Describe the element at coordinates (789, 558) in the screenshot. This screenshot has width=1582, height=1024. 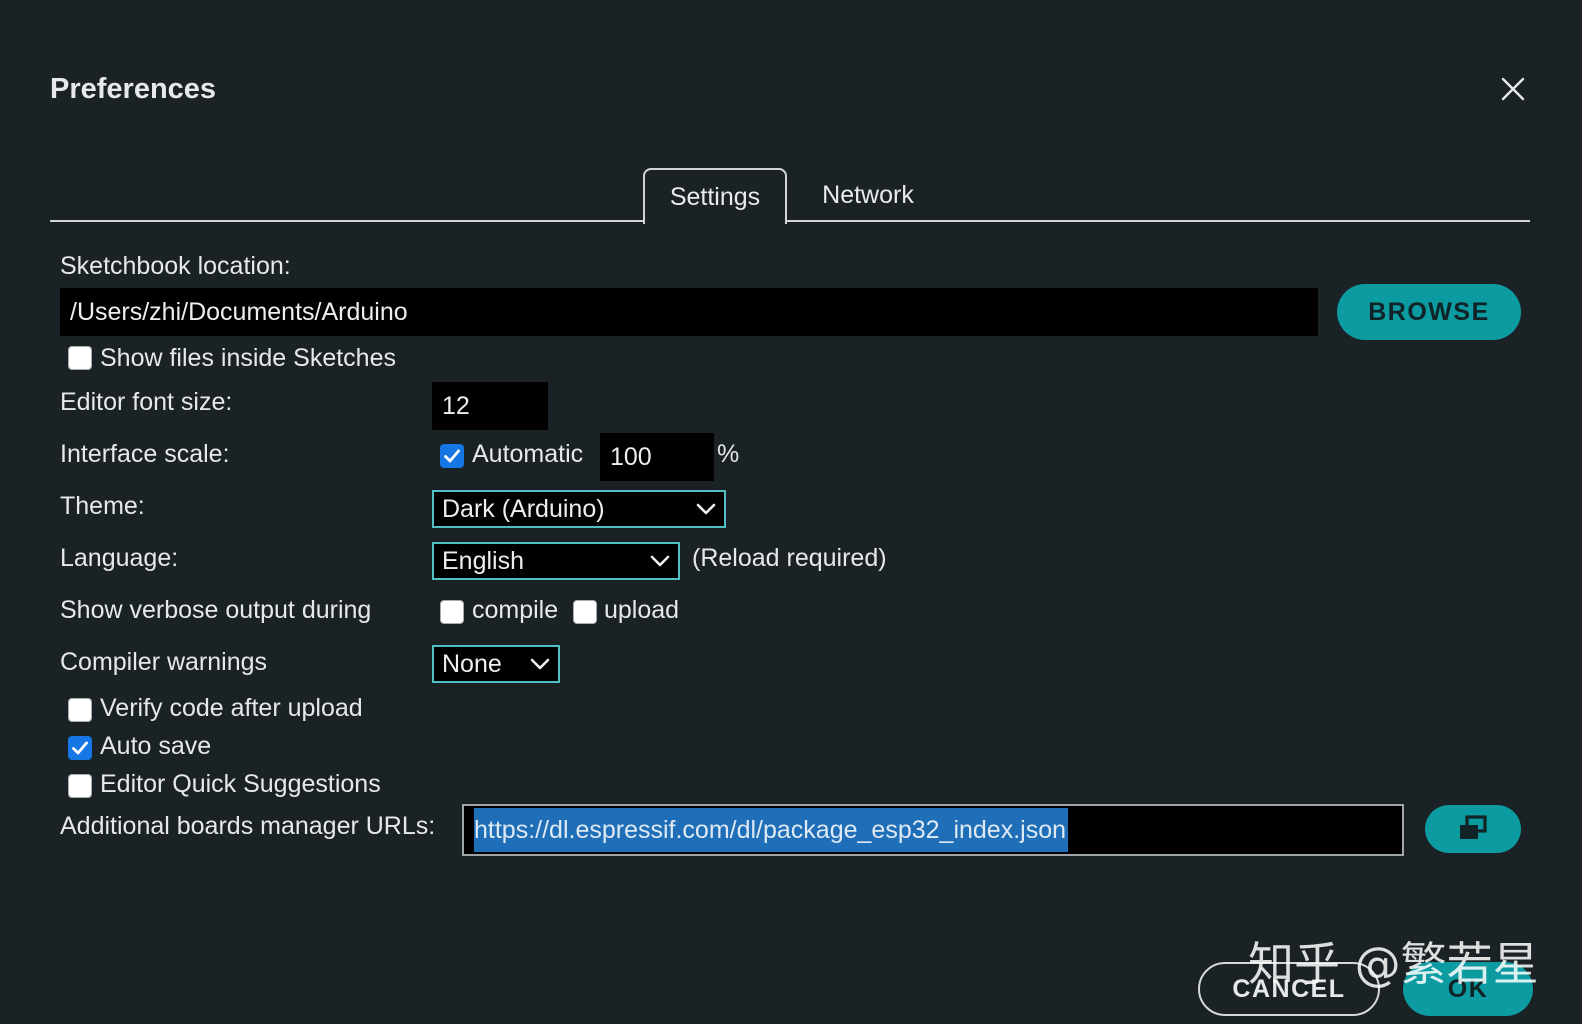
I see `reload-required-note: (Reload required)` at that location.